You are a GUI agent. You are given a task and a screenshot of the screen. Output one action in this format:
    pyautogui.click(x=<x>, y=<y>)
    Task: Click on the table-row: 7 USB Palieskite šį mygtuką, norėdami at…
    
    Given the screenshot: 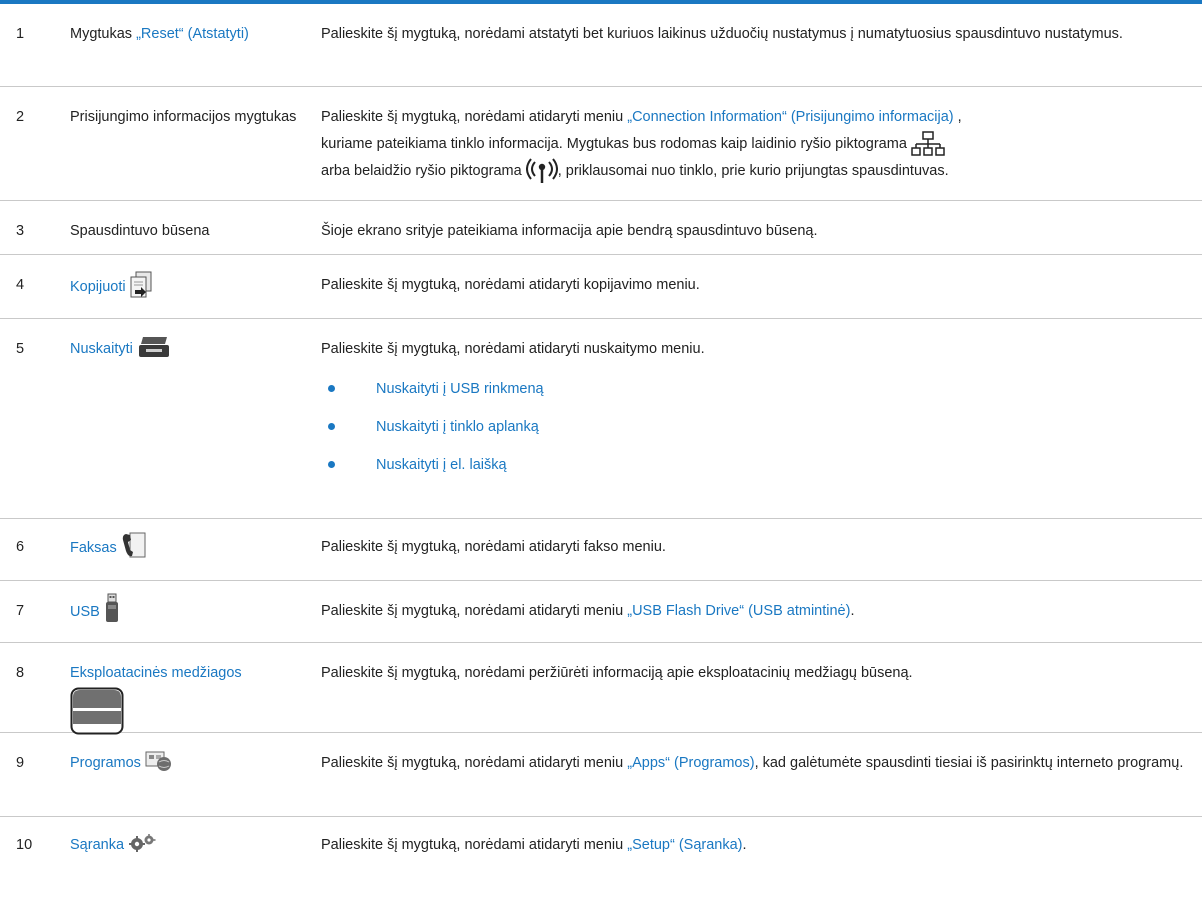 What is the action you would take?
    pyautogui.click(x=601, y=612)
    